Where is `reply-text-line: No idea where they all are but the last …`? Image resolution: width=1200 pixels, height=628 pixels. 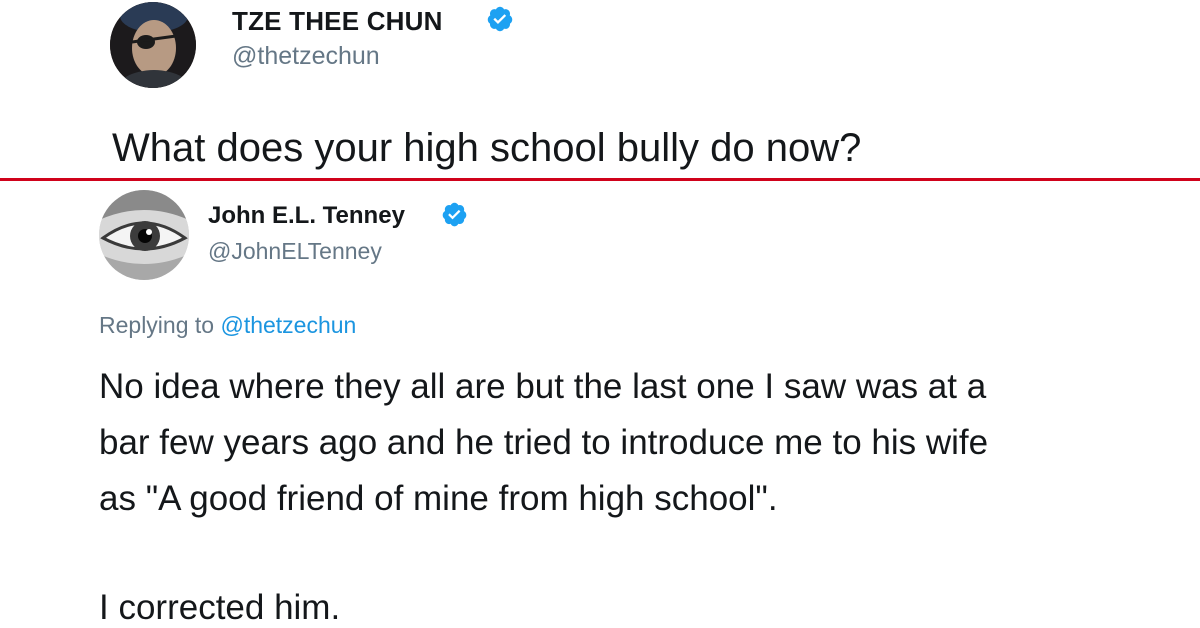
reply-text-line: No idea where they all are but the last … is located at coordinates (543, 386).